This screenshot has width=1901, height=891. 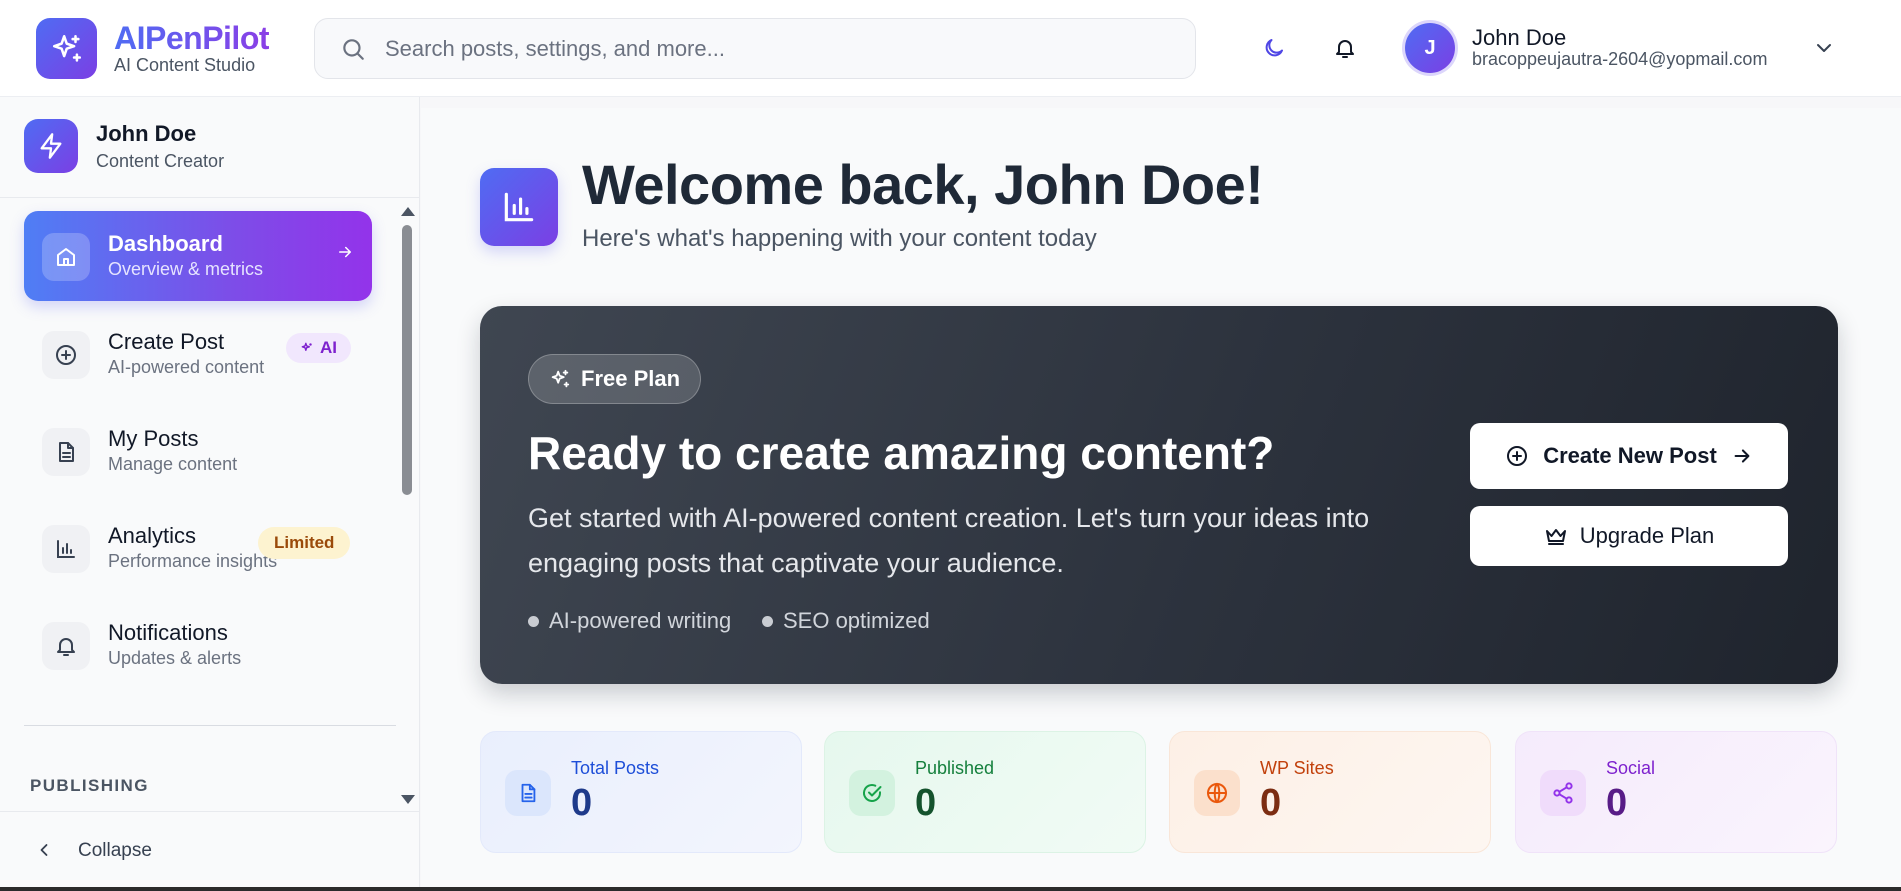 What do you see at coordinates (1519, 38) in the screenshot?
I see `header-user-name: John Doe` at bounding box center [1519, 38].